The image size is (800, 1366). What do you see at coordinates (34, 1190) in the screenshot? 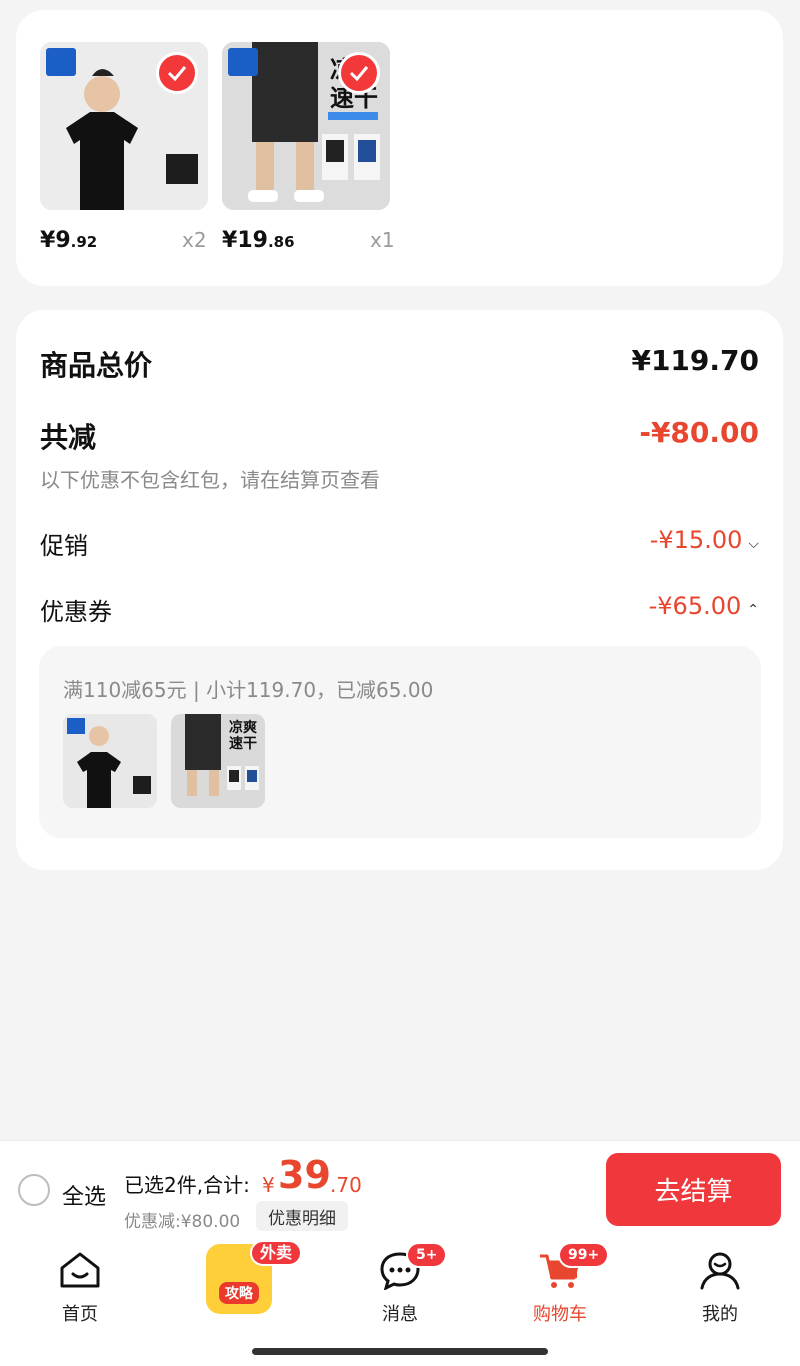
I see `select-all-checkbox` at bounding box center [34, 1190].